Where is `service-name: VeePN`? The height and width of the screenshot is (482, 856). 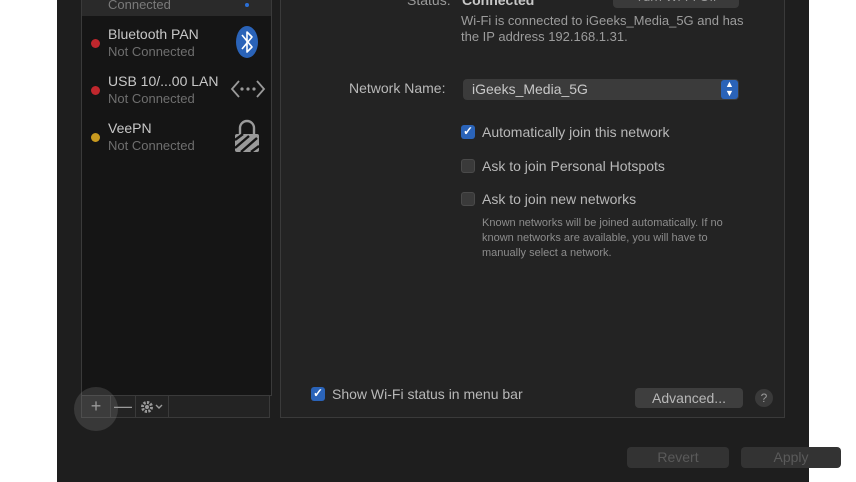
service-name: VeePN is located at coordinates (130, 128).